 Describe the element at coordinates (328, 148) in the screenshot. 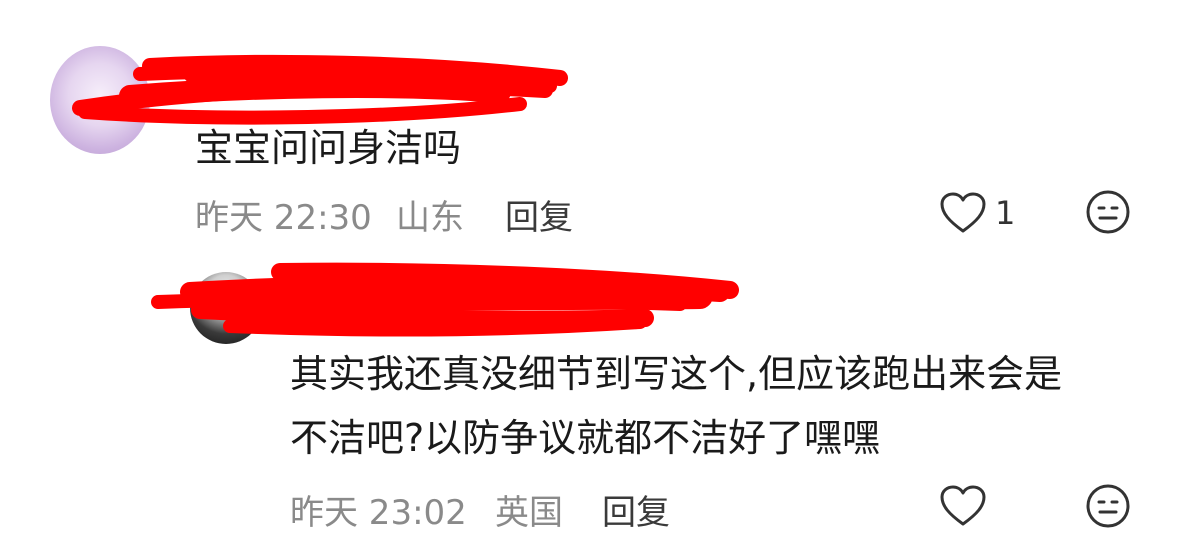

I see `comment-text: 宝宝问问身洁吗` at that location.